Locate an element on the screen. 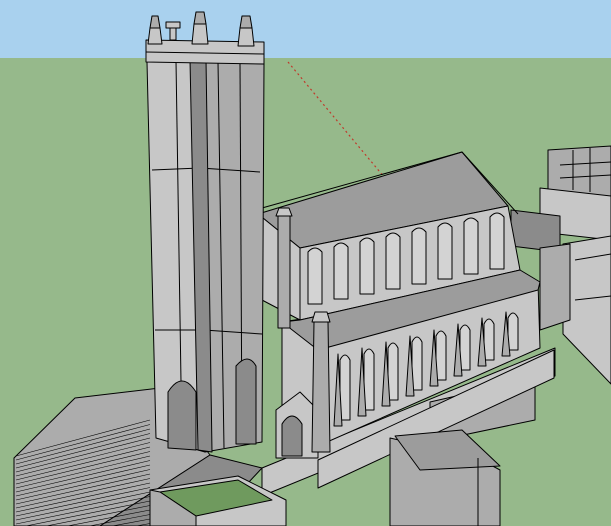 This screenshot has width=611, height=526. nave-pinnacle is located at coordinates (284, 268).